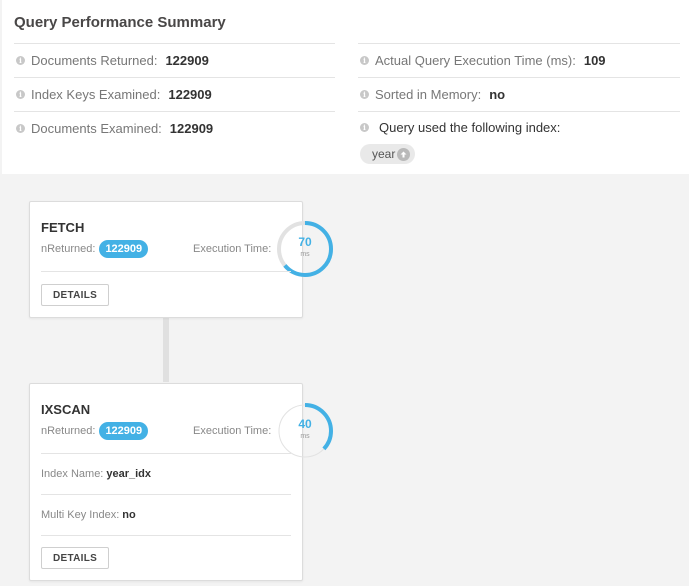  What do you see at coordinates (470, 127) in the screenshot?
I see `index-used-label: Query used the following index:` at bounding box center [470, 127].